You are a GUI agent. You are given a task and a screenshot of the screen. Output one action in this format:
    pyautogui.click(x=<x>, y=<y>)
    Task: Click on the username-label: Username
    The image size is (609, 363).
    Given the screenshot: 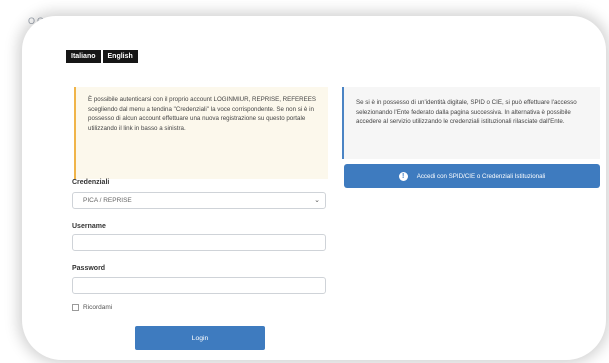 What is the action you would take?
    pyautogui.click(x=89, y=226)
    